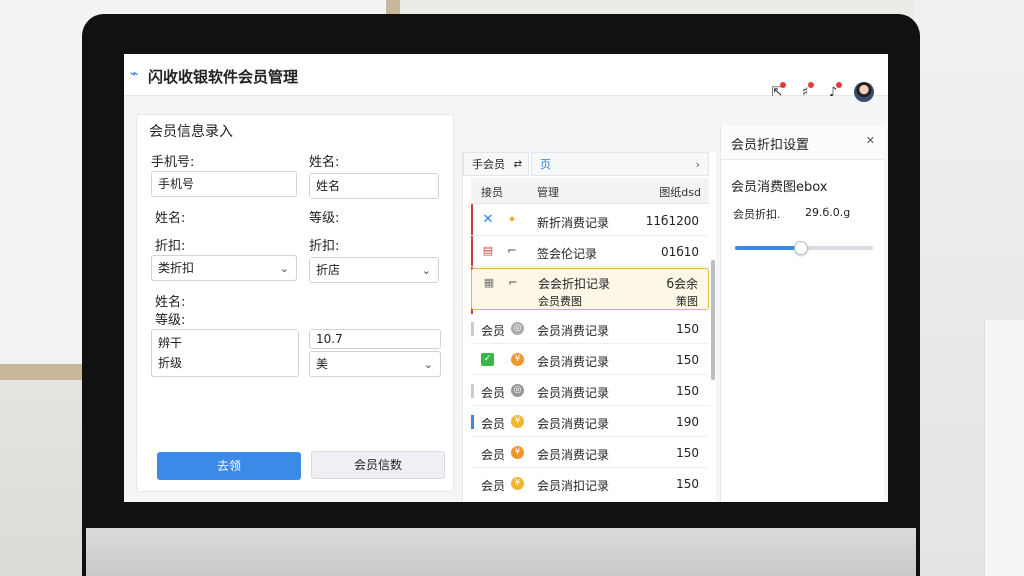  I want to click on discount-label: 折扣:, so click(170, 246).